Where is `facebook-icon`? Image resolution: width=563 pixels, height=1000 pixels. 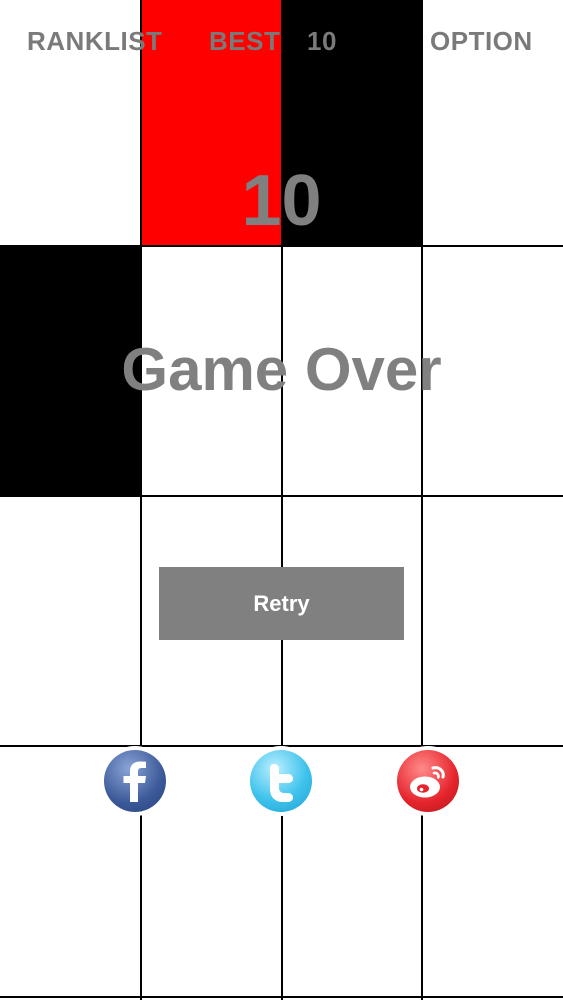
facebook-icon is located at coordinates (135, 781).